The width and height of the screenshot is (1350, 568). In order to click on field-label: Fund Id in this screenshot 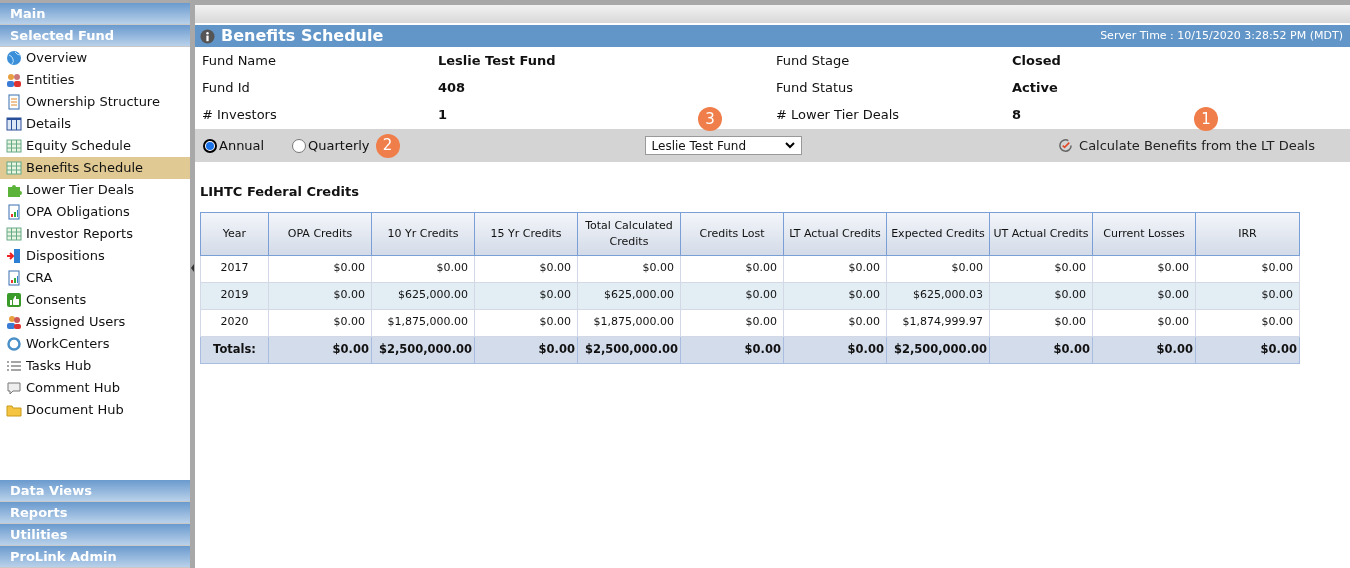, I will do `click(226, 87)`.